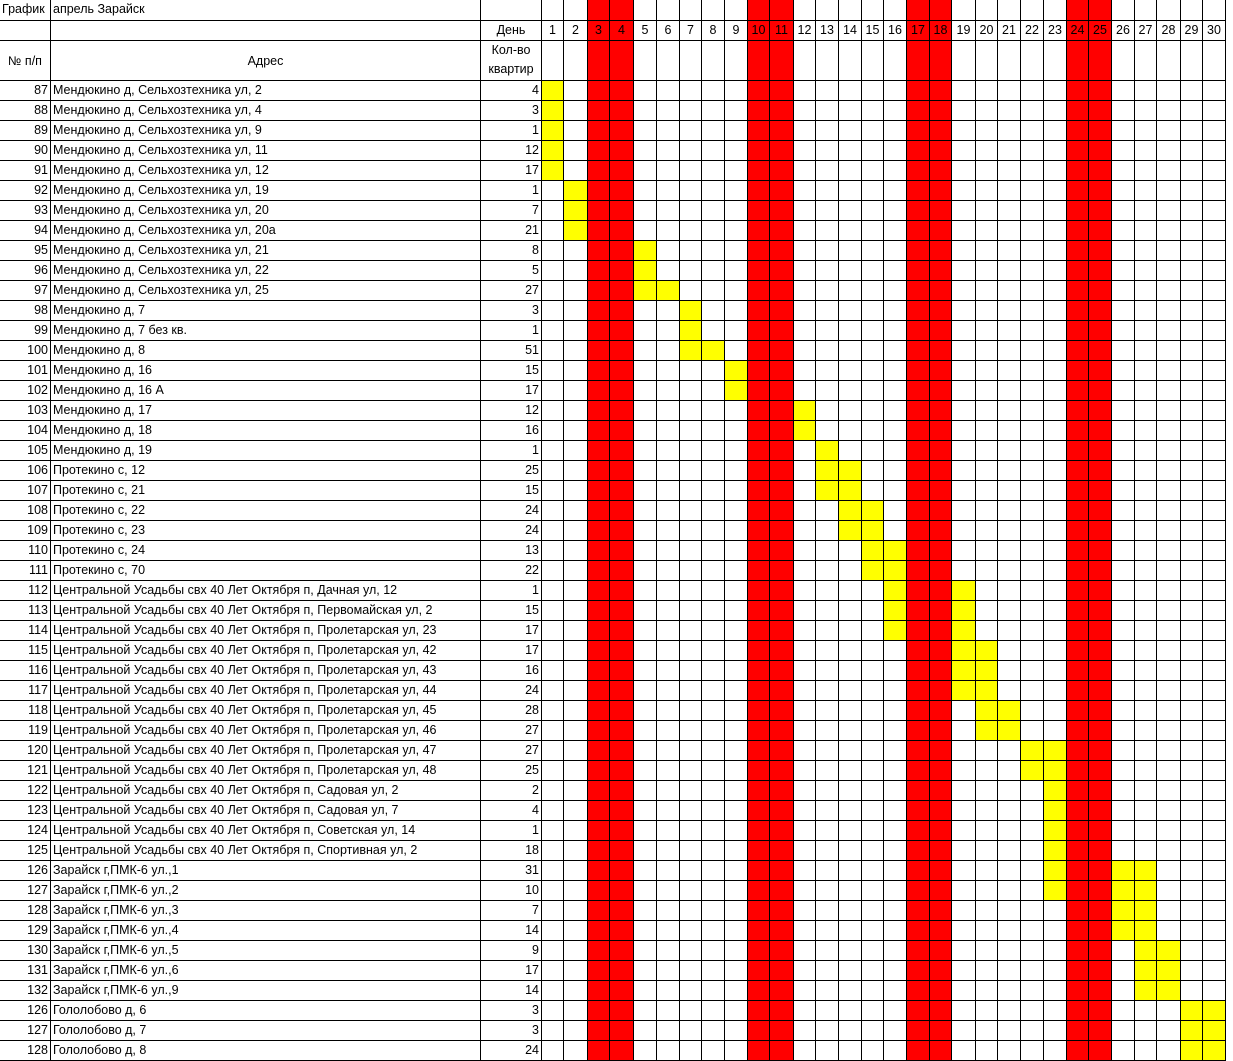  Describe the element at coordinates (1146, 61) in the screenshot. I see `day-header-blank-cell` at that location.